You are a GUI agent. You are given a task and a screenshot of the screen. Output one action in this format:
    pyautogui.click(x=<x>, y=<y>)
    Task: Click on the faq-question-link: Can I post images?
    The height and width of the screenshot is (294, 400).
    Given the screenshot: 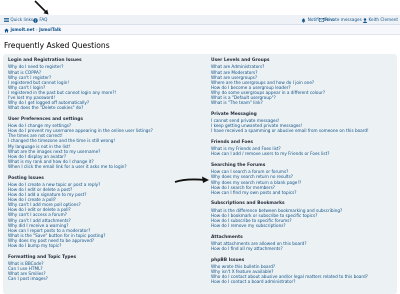 What is the action you would take?
    pyautogui.click(x=103, y=278)
    